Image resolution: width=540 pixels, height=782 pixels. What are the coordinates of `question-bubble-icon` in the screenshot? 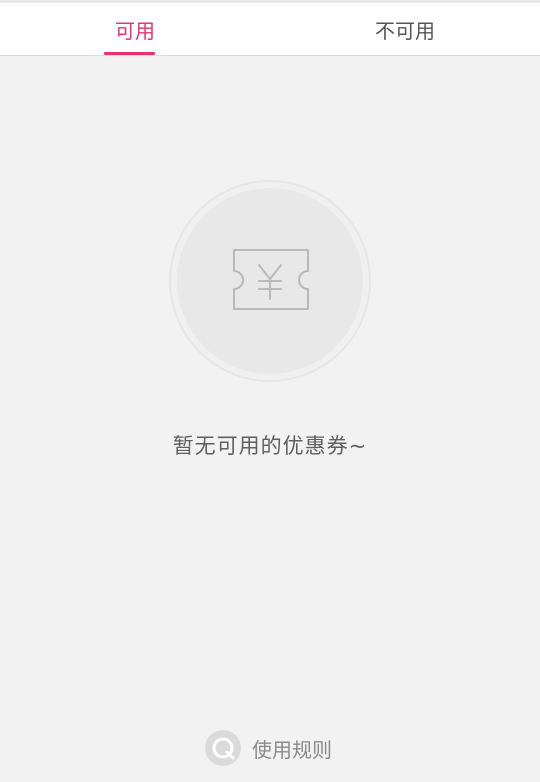 It's located at (223, 748).